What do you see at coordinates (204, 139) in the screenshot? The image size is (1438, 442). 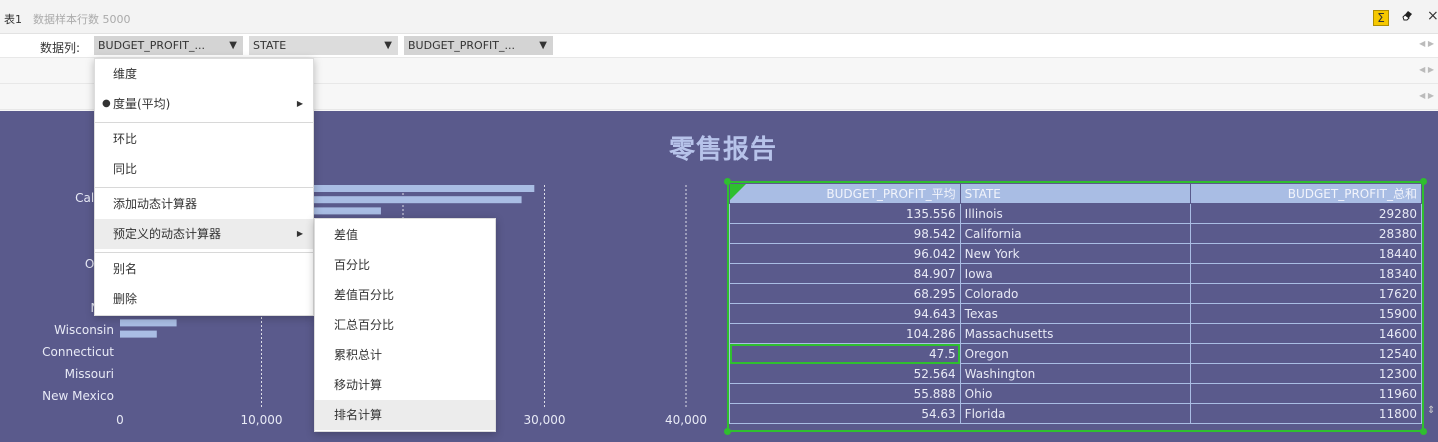 I see `menu-item-period-compare: 环比` at bounding box center [204, 139].